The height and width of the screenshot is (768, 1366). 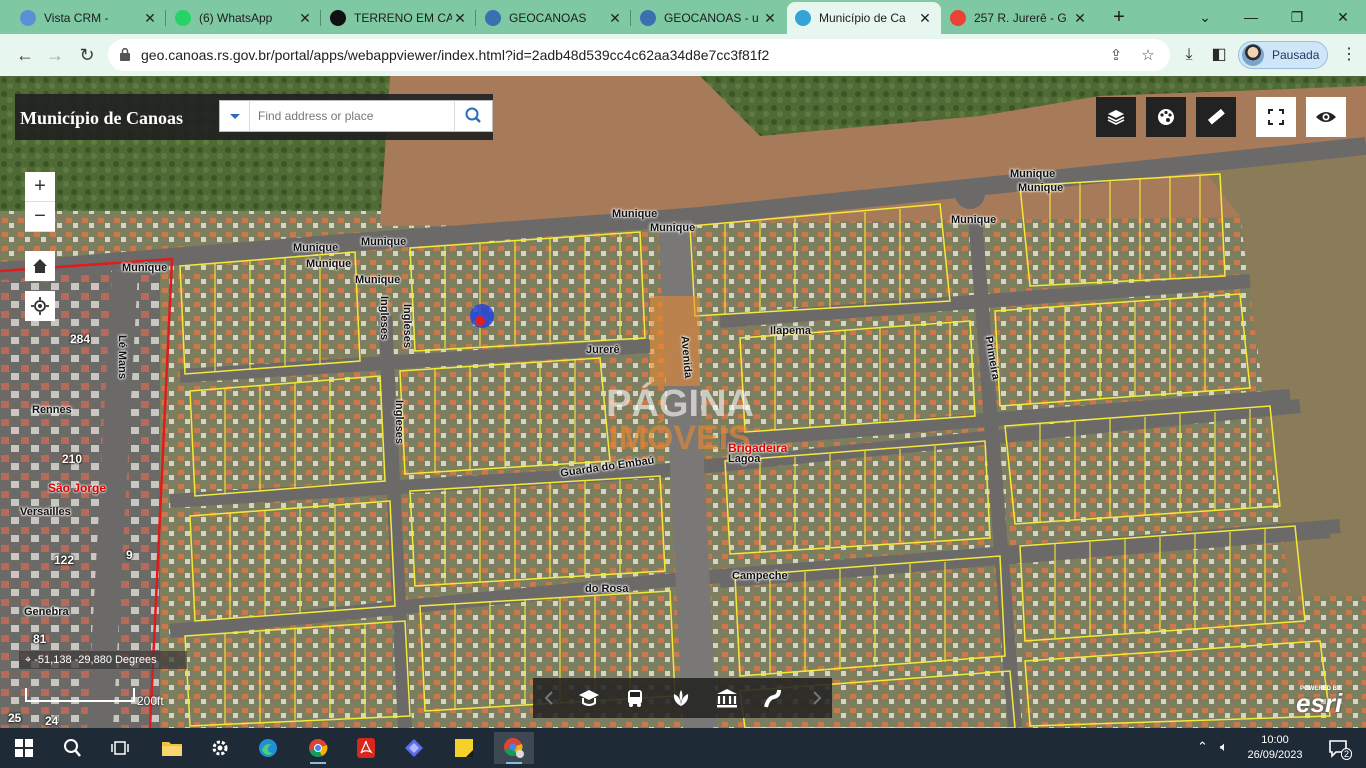 I want to click on zoom-out-button: −, so click(x=40, y=217).